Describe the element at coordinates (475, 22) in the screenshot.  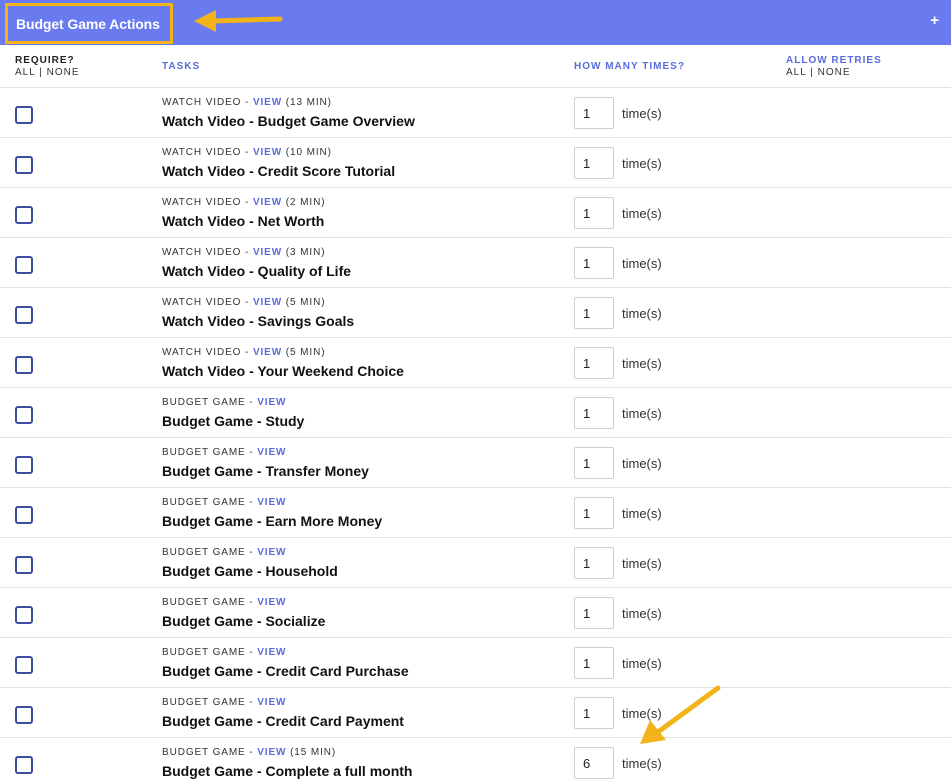
I see `section-header-bar: Budget Game Actions +` at that location.